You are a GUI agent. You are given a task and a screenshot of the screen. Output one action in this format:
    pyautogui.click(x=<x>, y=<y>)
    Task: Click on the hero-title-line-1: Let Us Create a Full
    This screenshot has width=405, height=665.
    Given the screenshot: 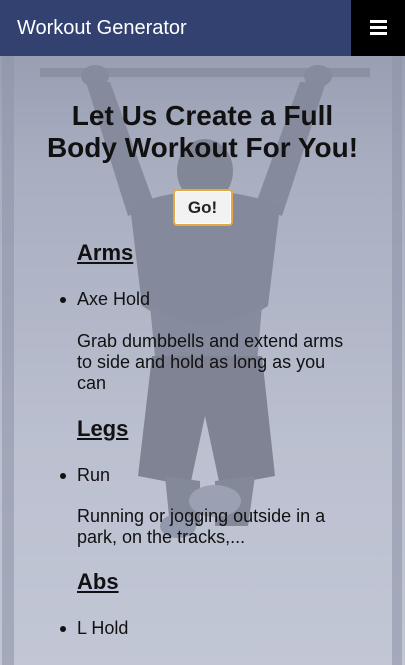 What is the action you would take?
    pyautogui.click(x=202, y=115)
    